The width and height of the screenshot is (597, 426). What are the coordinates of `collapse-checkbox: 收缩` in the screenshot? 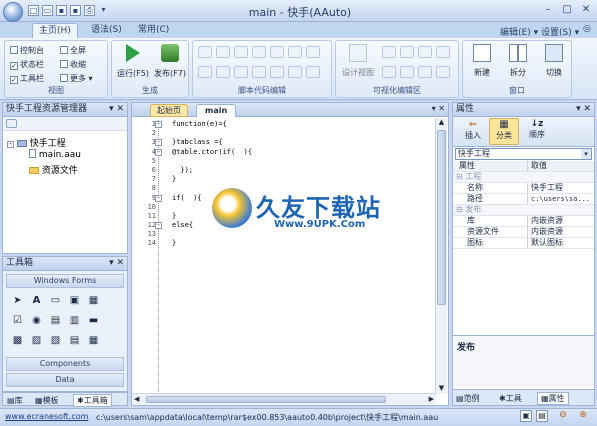 It's located at (73, 64).